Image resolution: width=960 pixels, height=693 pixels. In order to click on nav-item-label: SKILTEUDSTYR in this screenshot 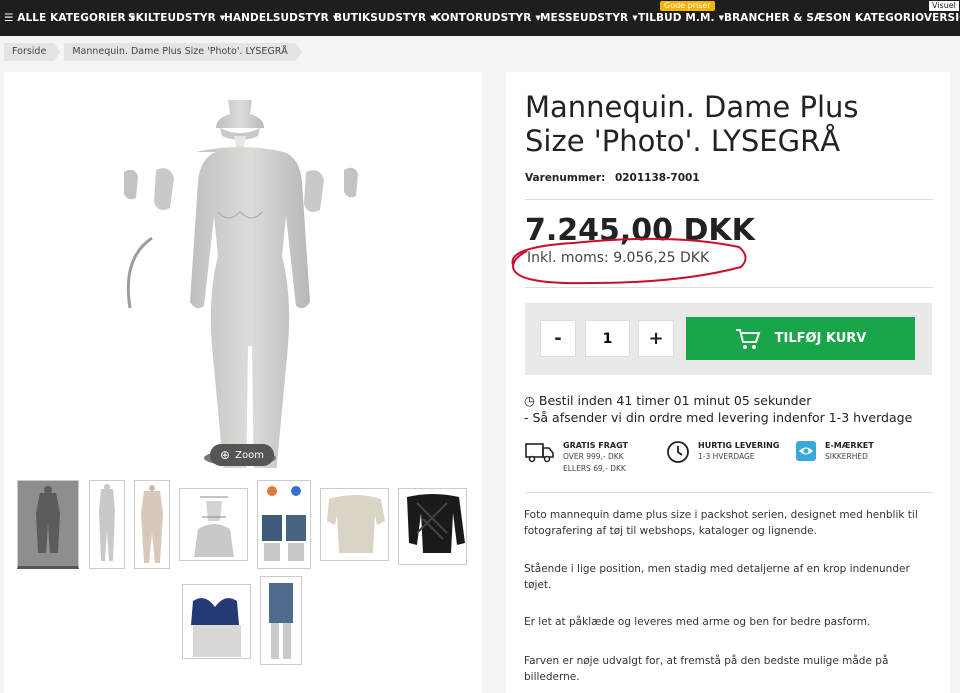, I will do `click(172, 18)`.